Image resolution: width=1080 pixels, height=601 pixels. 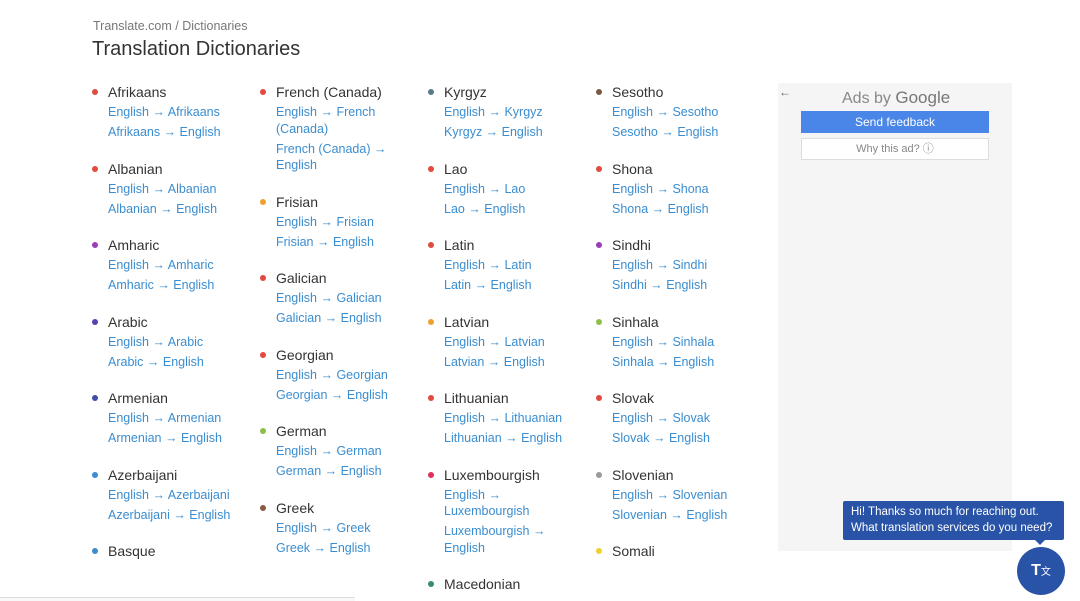 I want to click on language-name: Arabic, so click(x=128, y=321).